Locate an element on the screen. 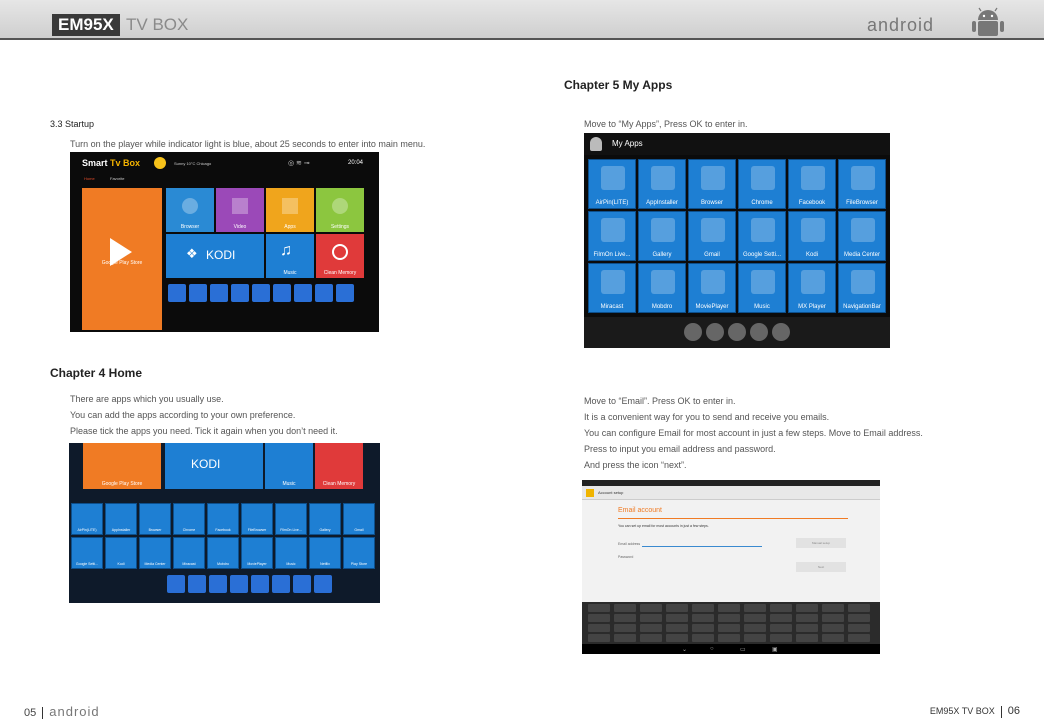 The height and width of the screenshot is (719, 1044). tile-settings: Settings is located at coordinates (340, 210).